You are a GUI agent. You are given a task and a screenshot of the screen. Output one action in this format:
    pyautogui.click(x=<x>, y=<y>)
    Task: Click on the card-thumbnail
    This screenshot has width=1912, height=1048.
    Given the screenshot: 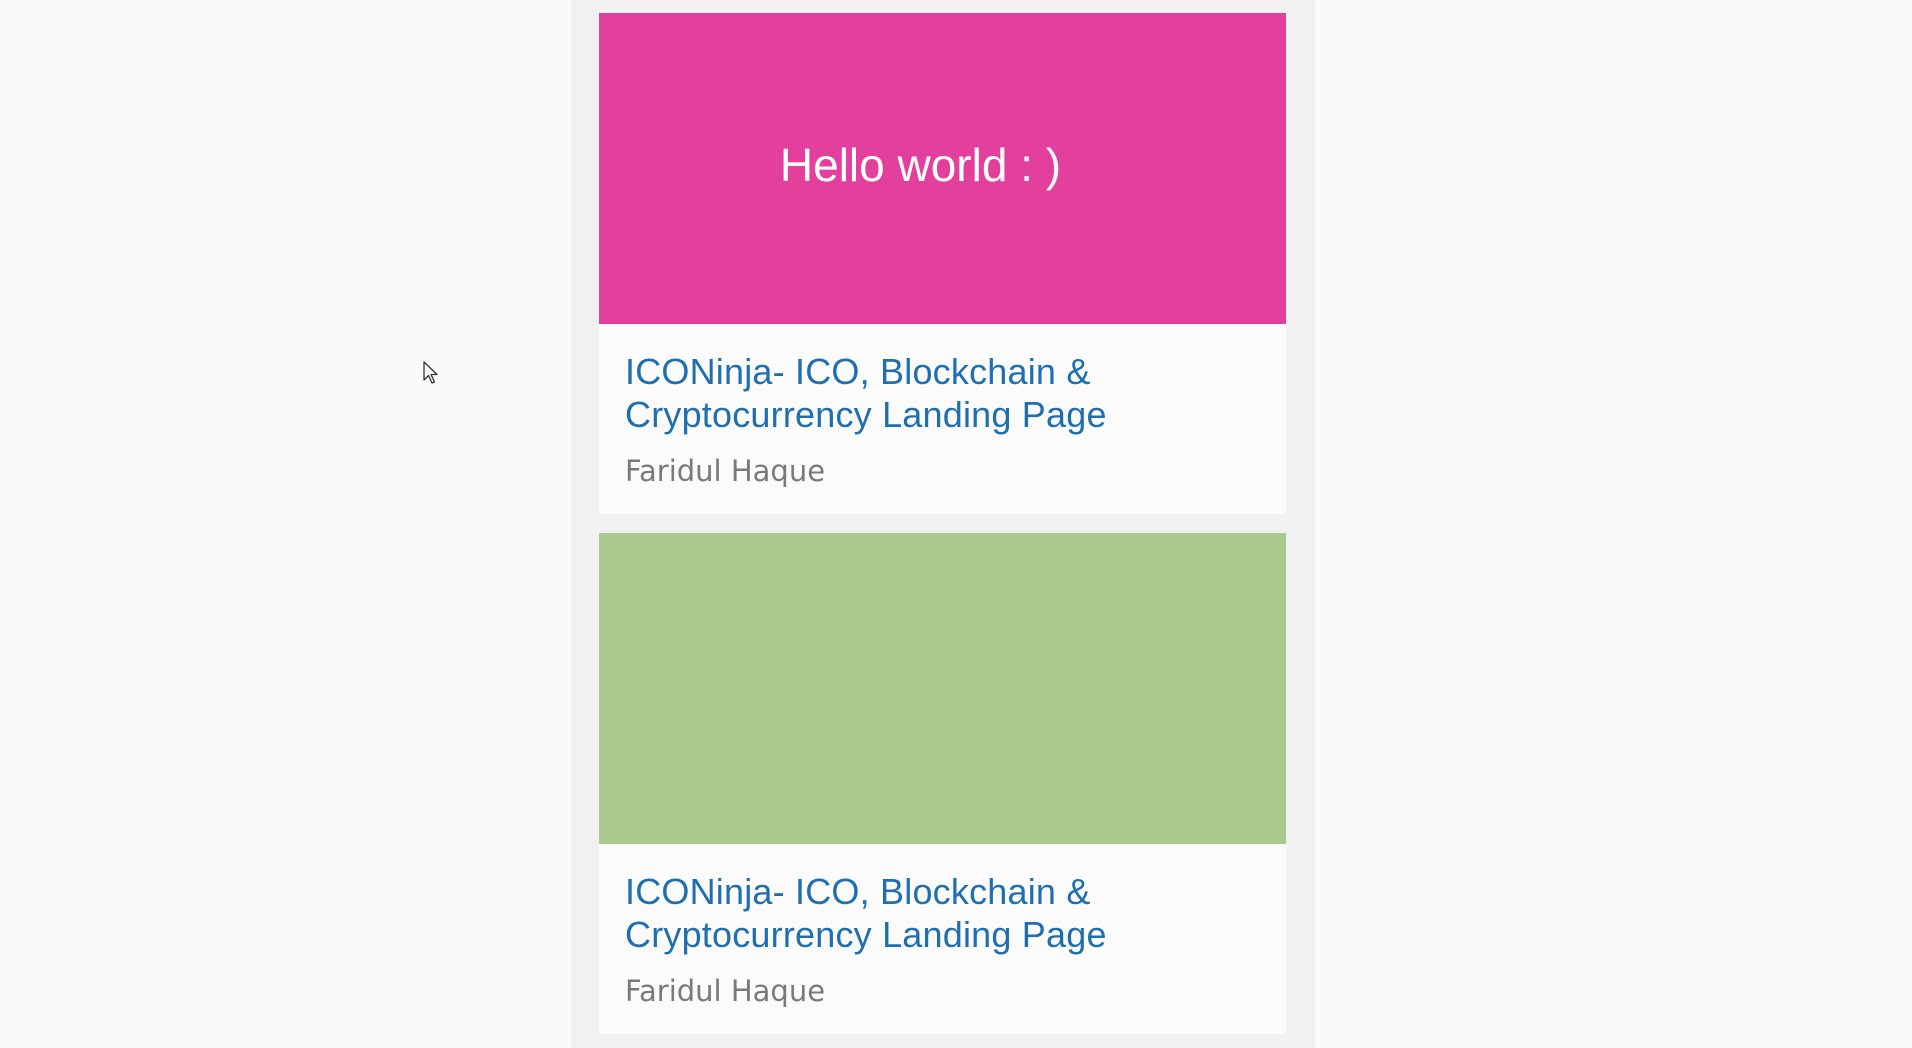 What is the action you would take?
    pyautogui.click(x=942, y=688)
    